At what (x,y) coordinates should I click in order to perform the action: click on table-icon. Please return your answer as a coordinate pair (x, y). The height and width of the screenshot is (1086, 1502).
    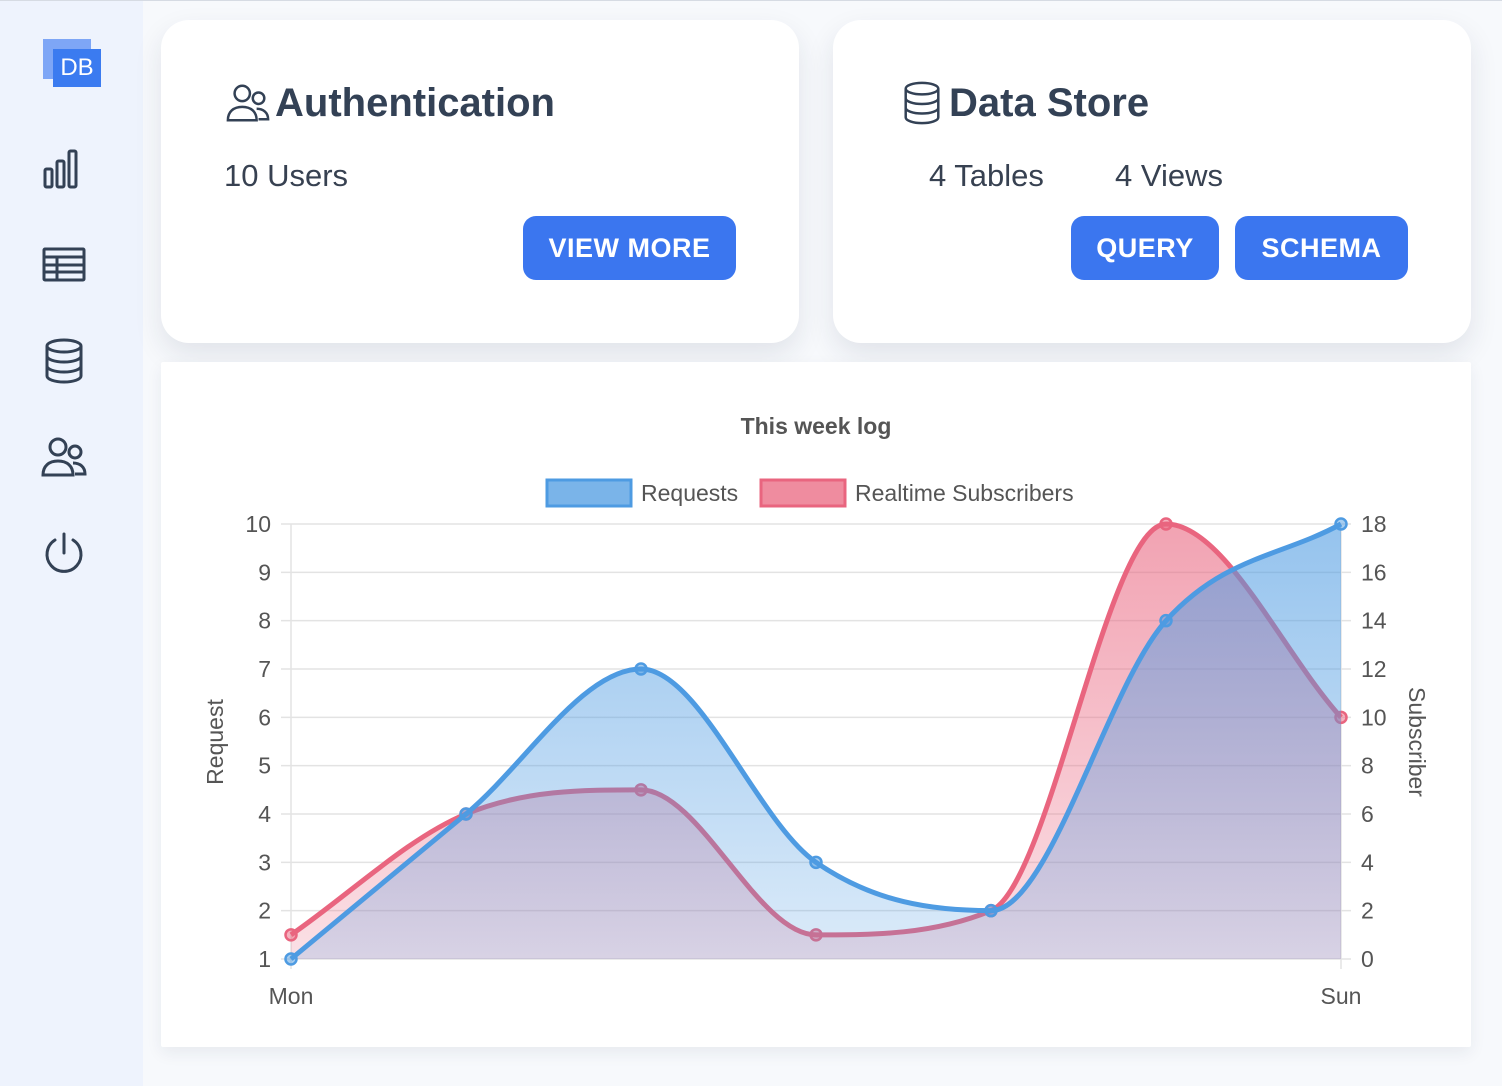
    Looking at the image, I should click on (64, 264).